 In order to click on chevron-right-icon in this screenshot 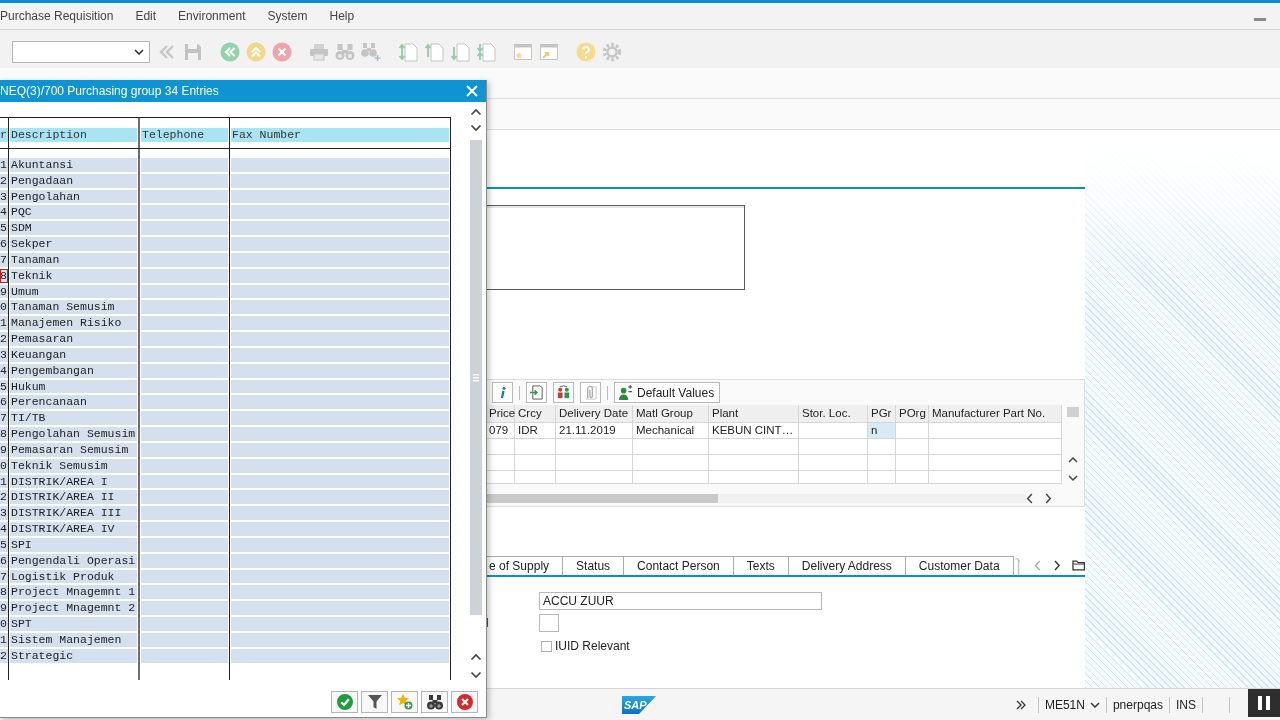, I will do `click(1048, 498)`.